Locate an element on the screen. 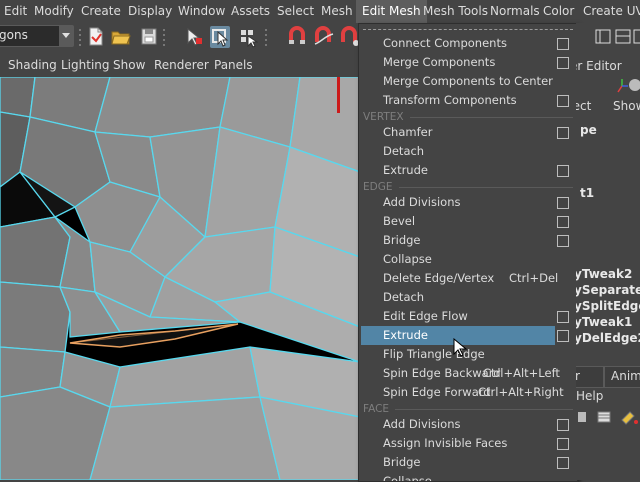 Image resolution: width=640 pixels, height=482 pixels. tab-anim-layers: Anim is located at coordinates (622, 377).